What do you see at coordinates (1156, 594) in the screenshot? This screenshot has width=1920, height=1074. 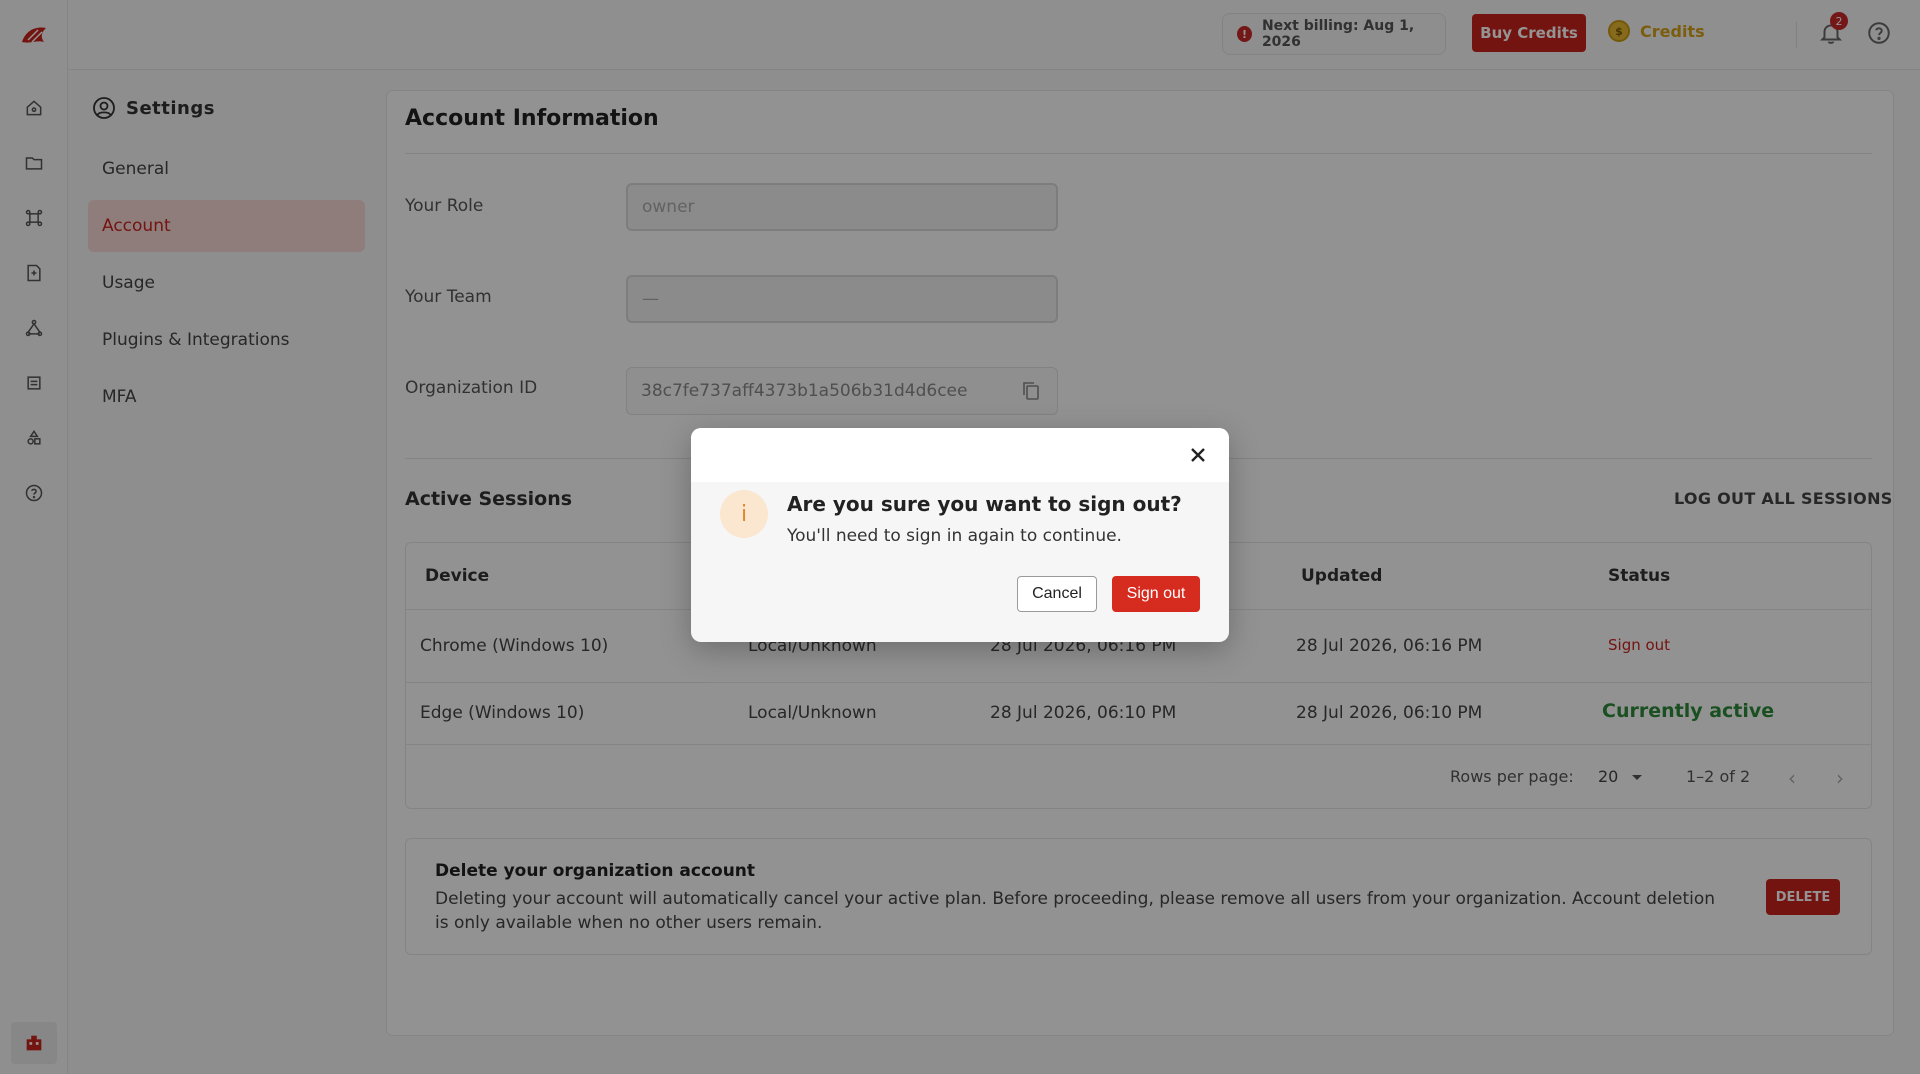 I see `sign-out-button: Sign out` at bounding box center [1156, 594].